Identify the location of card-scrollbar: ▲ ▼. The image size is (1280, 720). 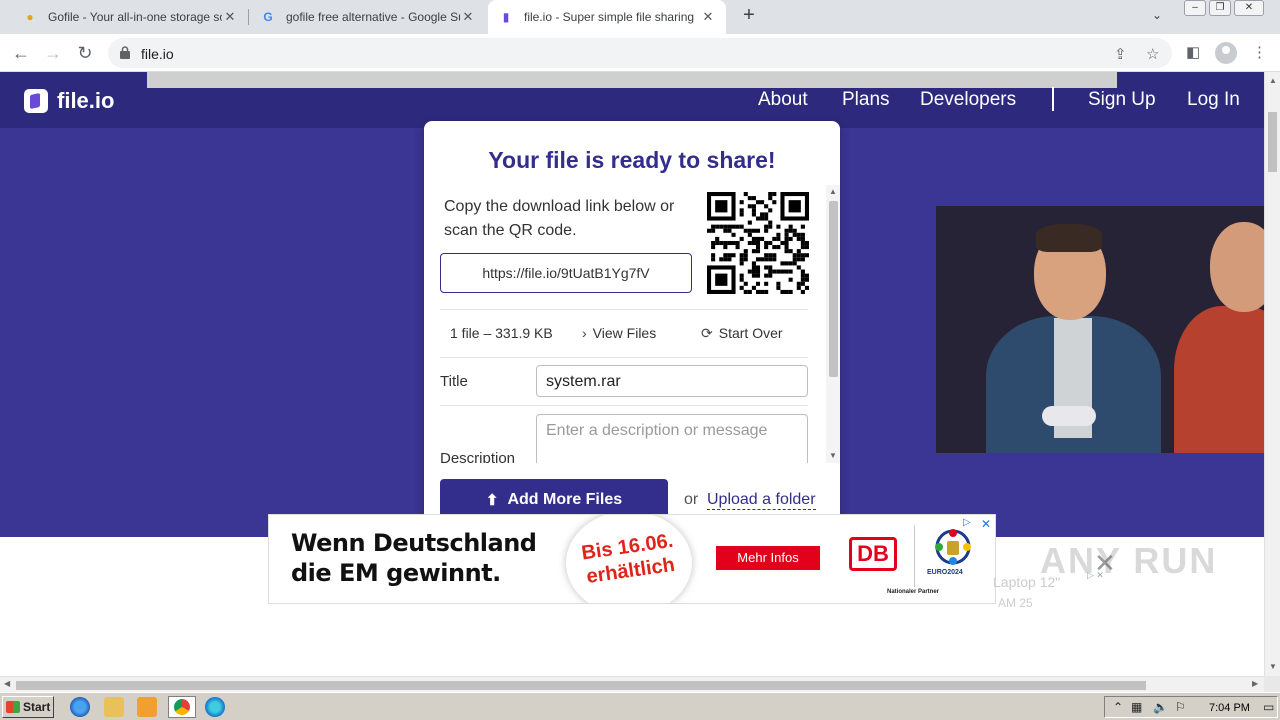
(833, 324).